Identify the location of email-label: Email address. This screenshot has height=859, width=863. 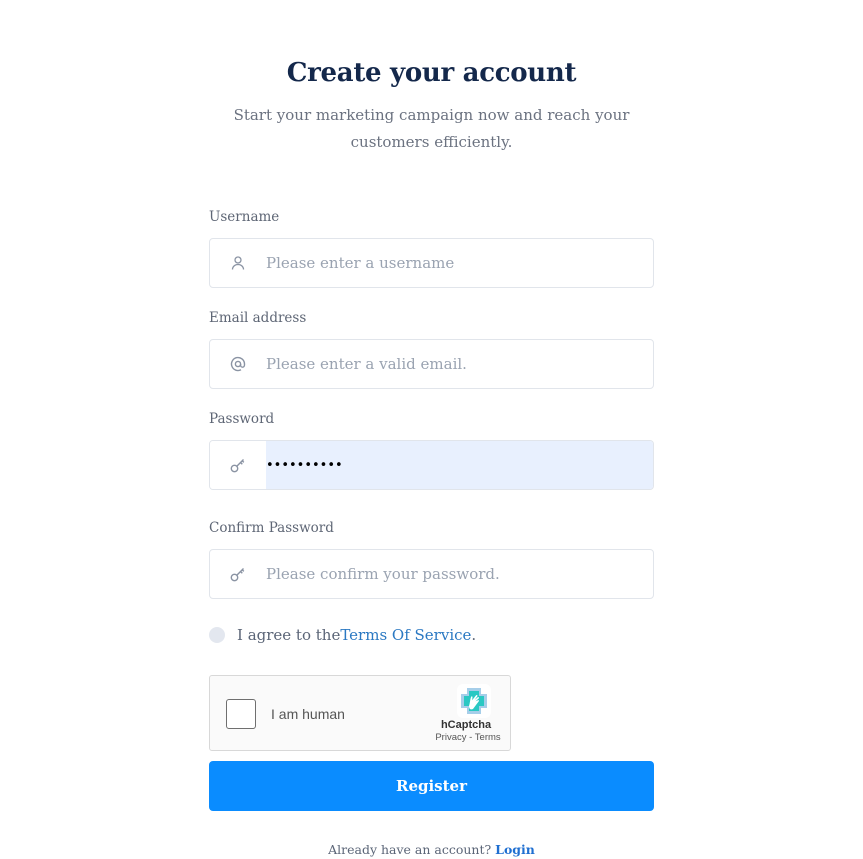
(258, 318).